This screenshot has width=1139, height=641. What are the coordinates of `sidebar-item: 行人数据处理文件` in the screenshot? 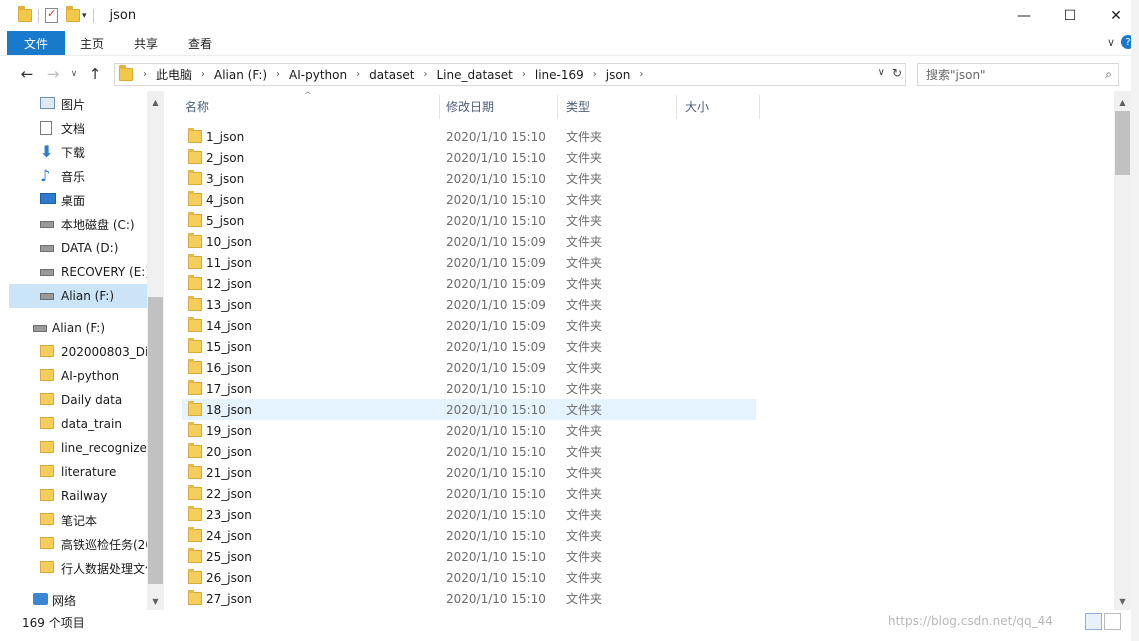 It's located at (78, 568).